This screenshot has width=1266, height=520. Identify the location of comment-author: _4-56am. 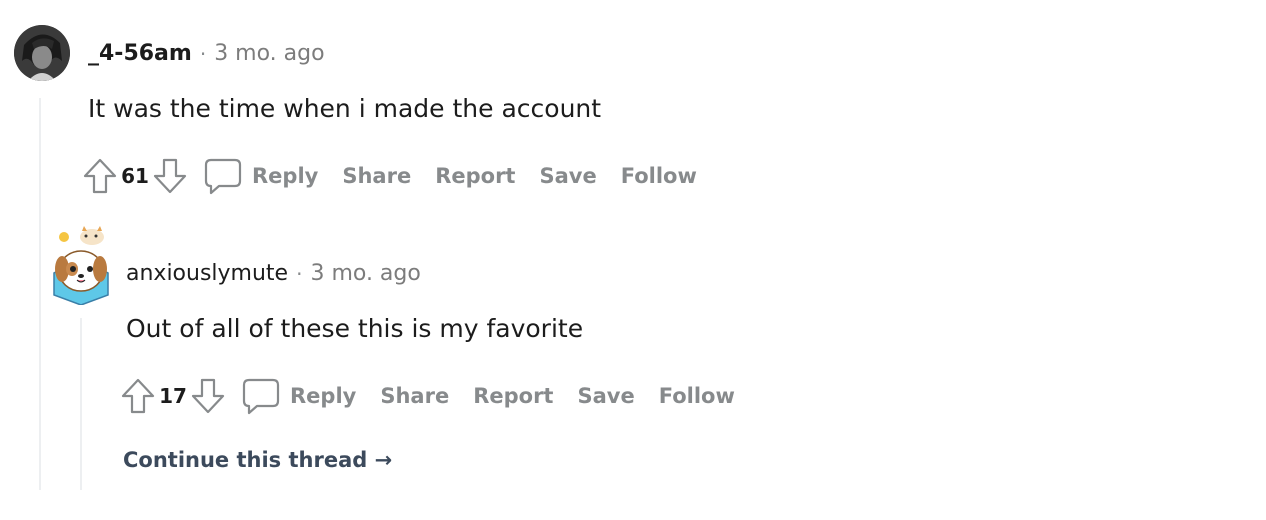
(140, 54).